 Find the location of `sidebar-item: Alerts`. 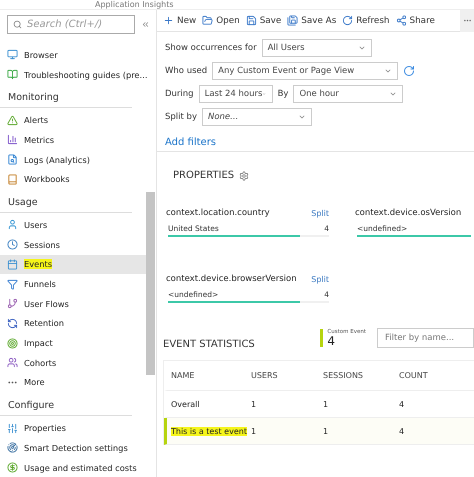

sidebar-item: Alerts is located at coordinates (73, 120).